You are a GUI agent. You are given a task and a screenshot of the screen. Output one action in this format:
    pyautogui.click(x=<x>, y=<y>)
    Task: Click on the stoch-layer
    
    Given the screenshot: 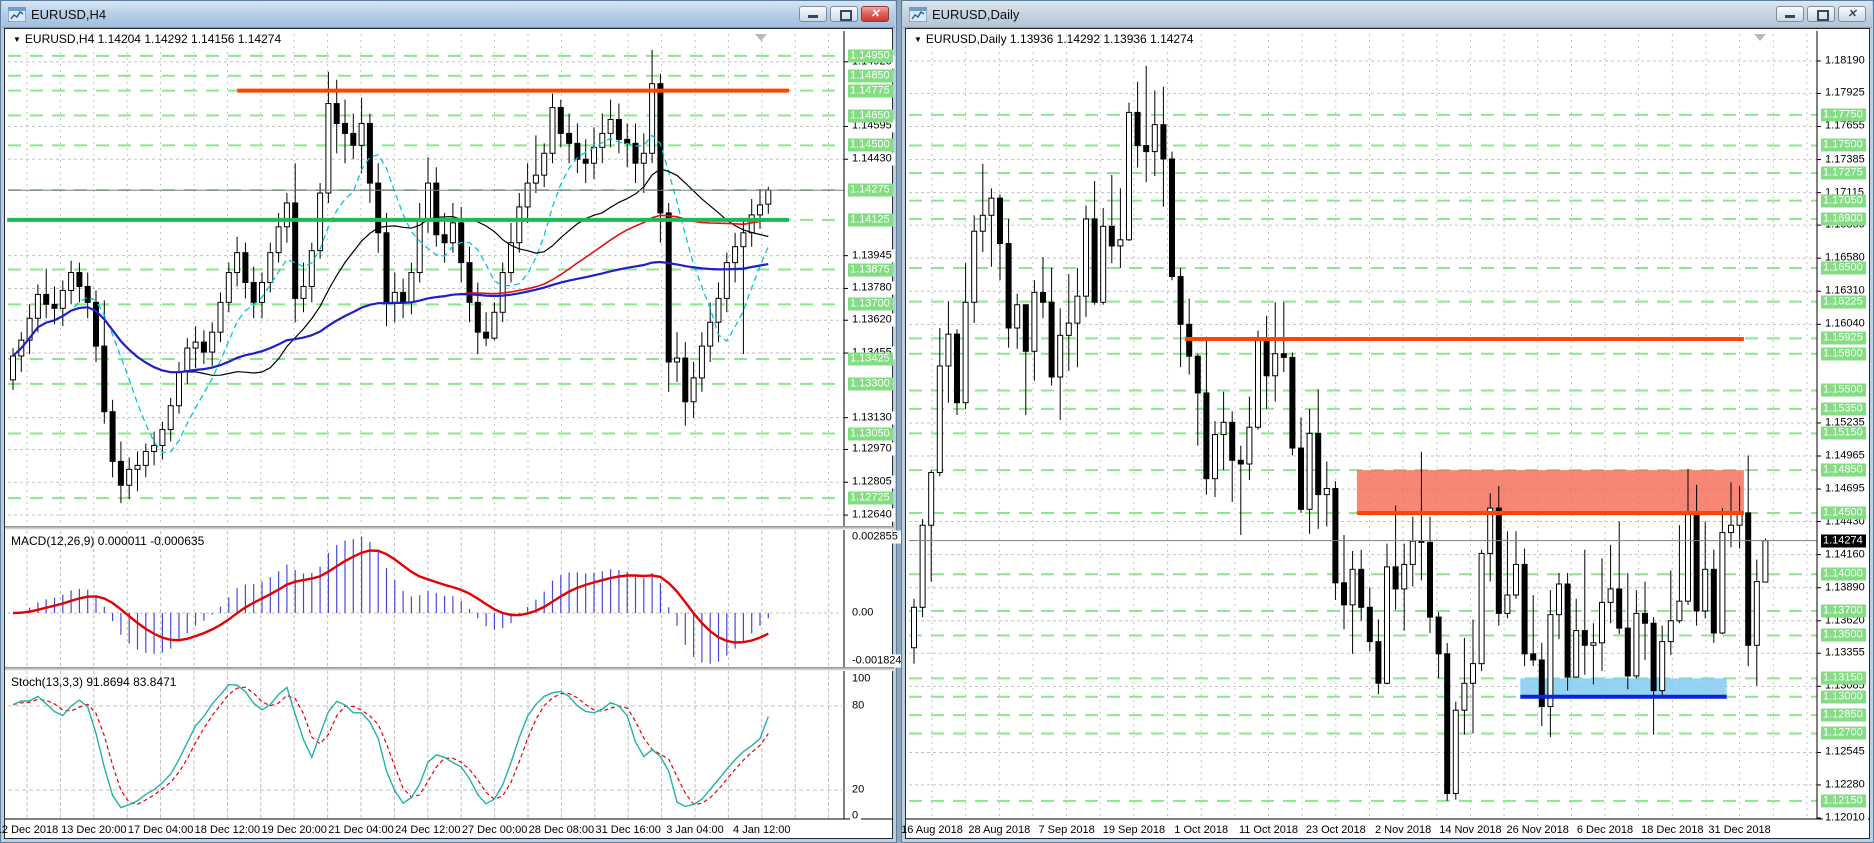 What is the action you would take?
    pyautogui.click(x=426, y=746)
    